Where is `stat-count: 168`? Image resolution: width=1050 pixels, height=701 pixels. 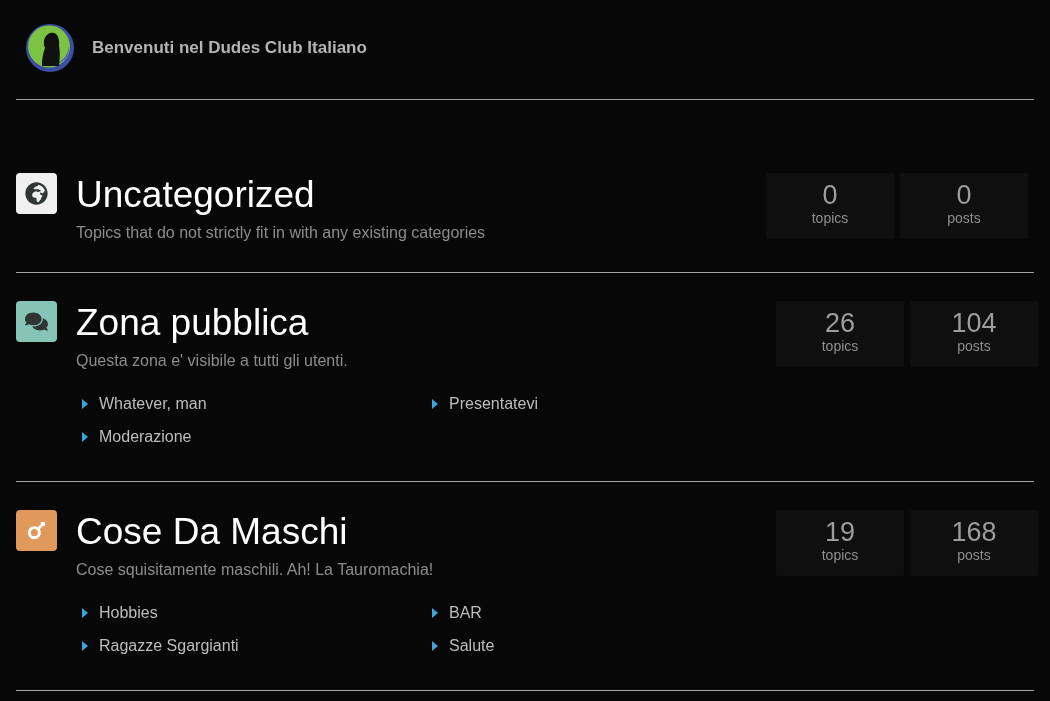
stat-count: 168 is located at coordinates (974, 532).